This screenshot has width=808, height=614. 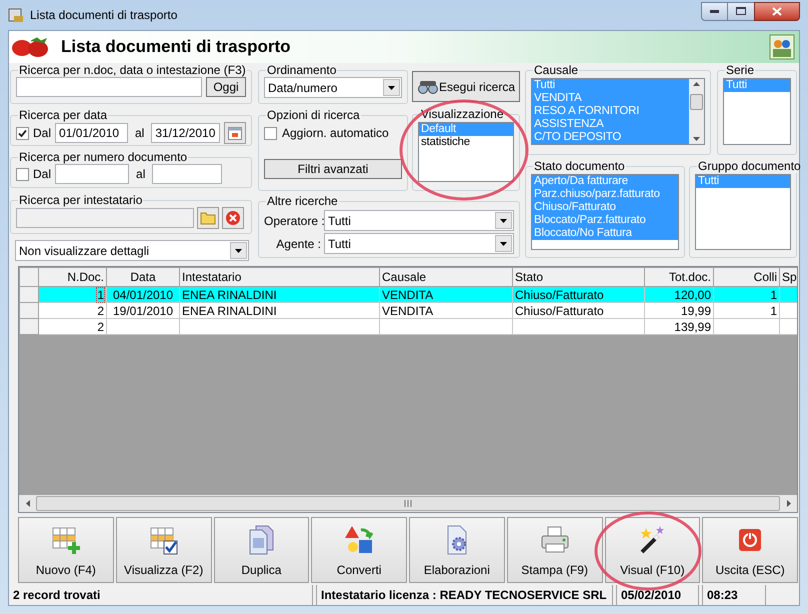 I want to click on maximize-icon, so click(x=741, y=11).